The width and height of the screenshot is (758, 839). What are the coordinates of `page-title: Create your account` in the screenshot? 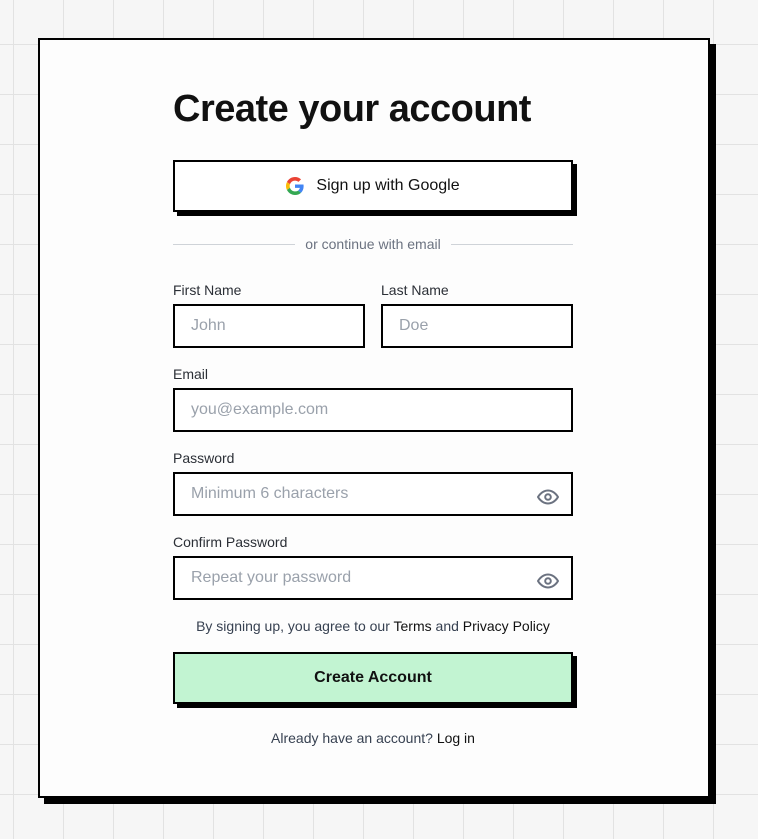 It's located at (352, 109).